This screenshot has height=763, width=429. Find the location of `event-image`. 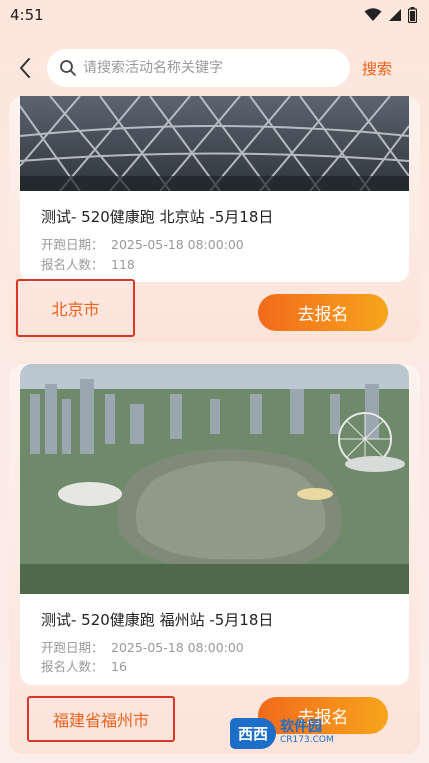

event-image is located at coordinates (214, 143).